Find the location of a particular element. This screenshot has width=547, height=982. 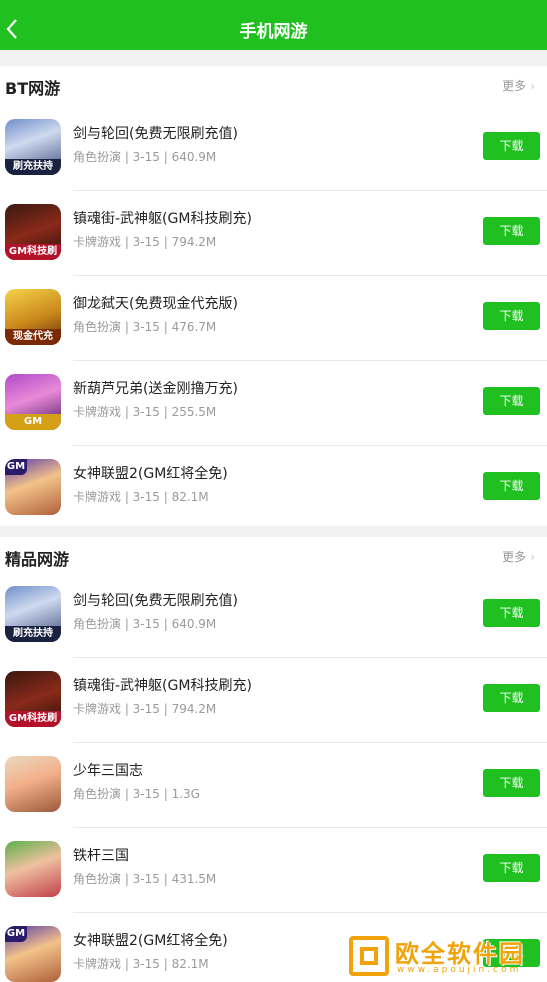

section-header: 精品网游 更多 › is located at coordinates (273, 557).